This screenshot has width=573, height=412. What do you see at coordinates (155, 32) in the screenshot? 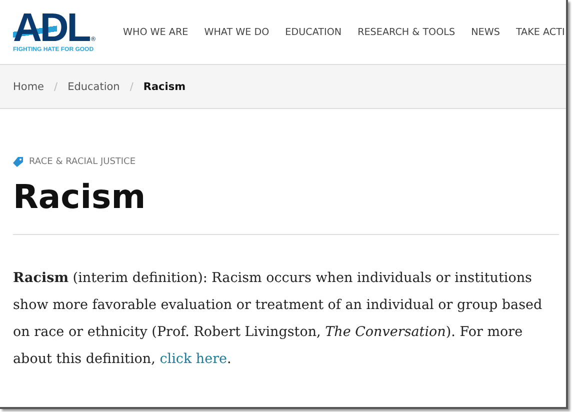
I see `nav-link: WHO WE ARE` at bounding box center [155, 32].